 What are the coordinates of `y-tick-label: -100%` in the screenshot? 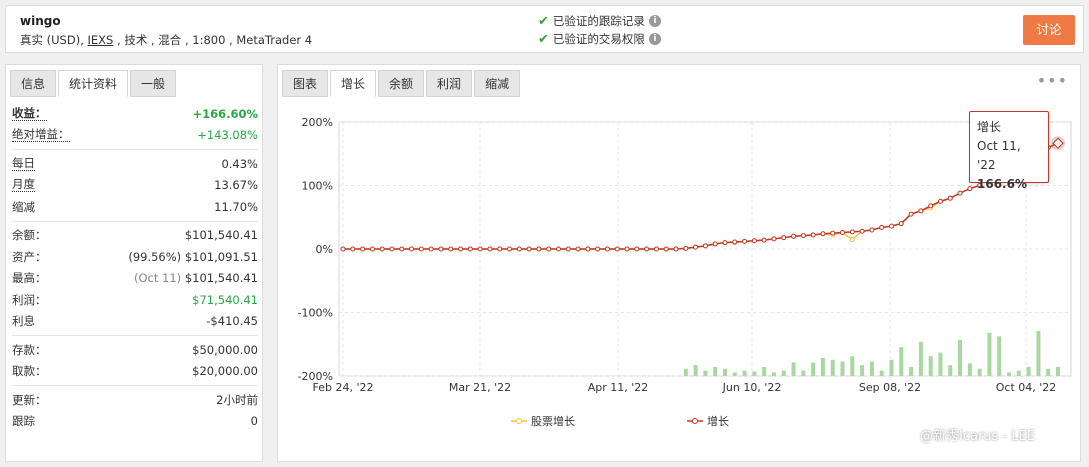 It's located at (315, 313).